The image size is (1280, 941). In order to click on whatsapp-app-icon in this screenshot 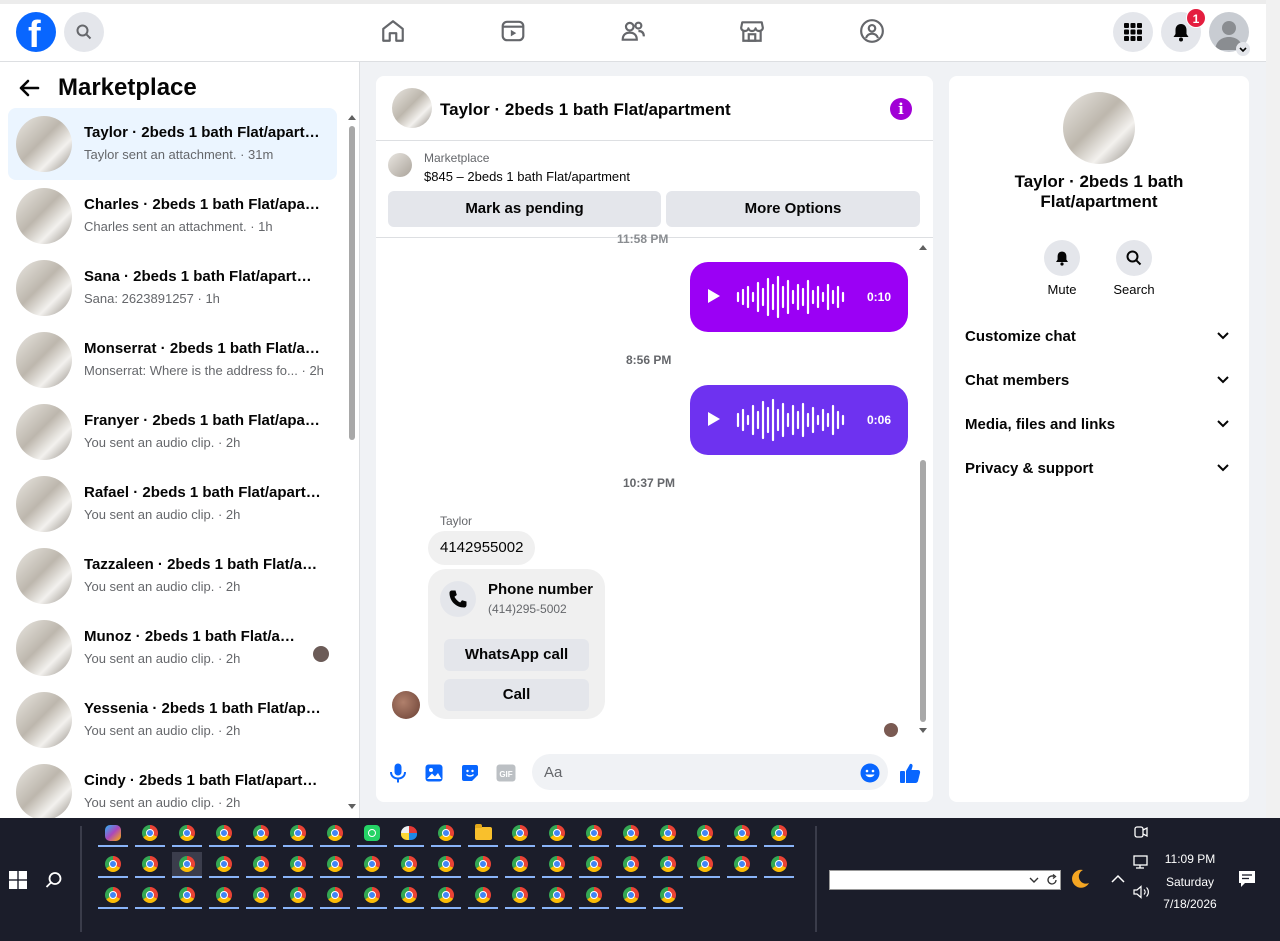, I will do `click(372, 834)`.